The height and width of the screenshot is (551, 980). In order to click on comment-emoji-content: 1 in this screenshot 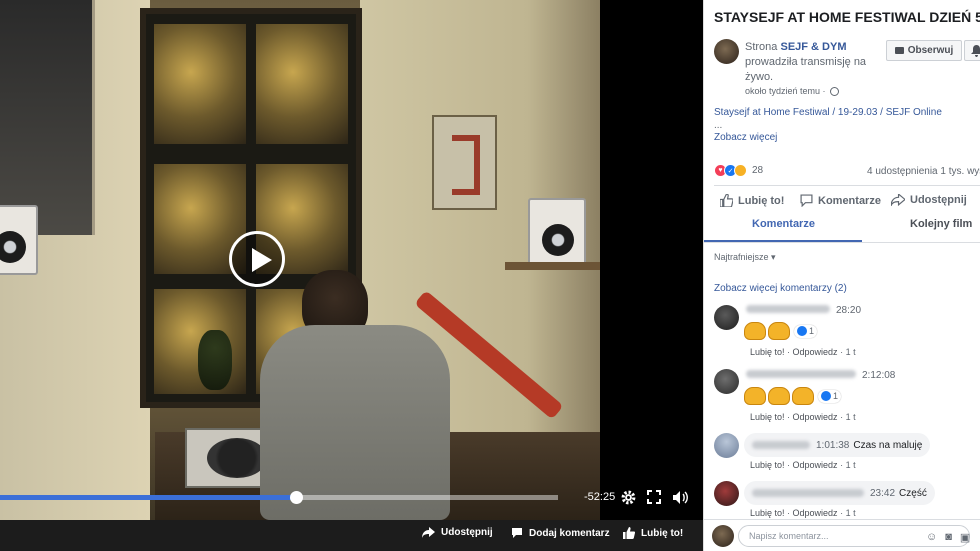, I will do `click(781, 331)`.